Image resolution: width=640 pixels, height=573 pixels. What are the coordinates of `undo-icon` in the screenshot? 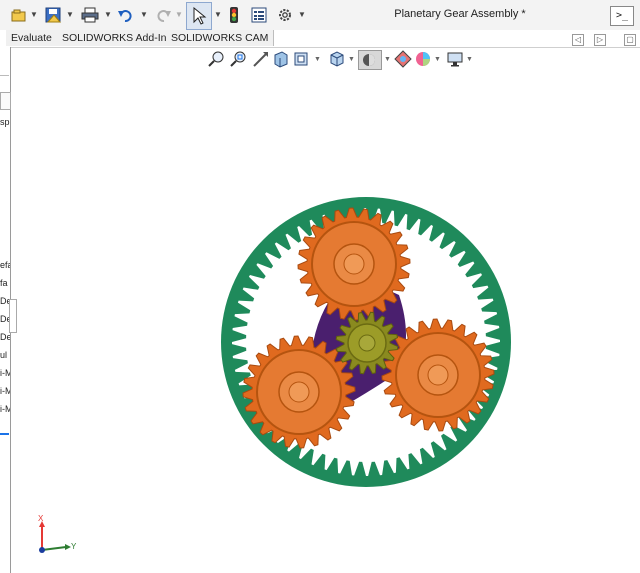 It's located at (126, 15).